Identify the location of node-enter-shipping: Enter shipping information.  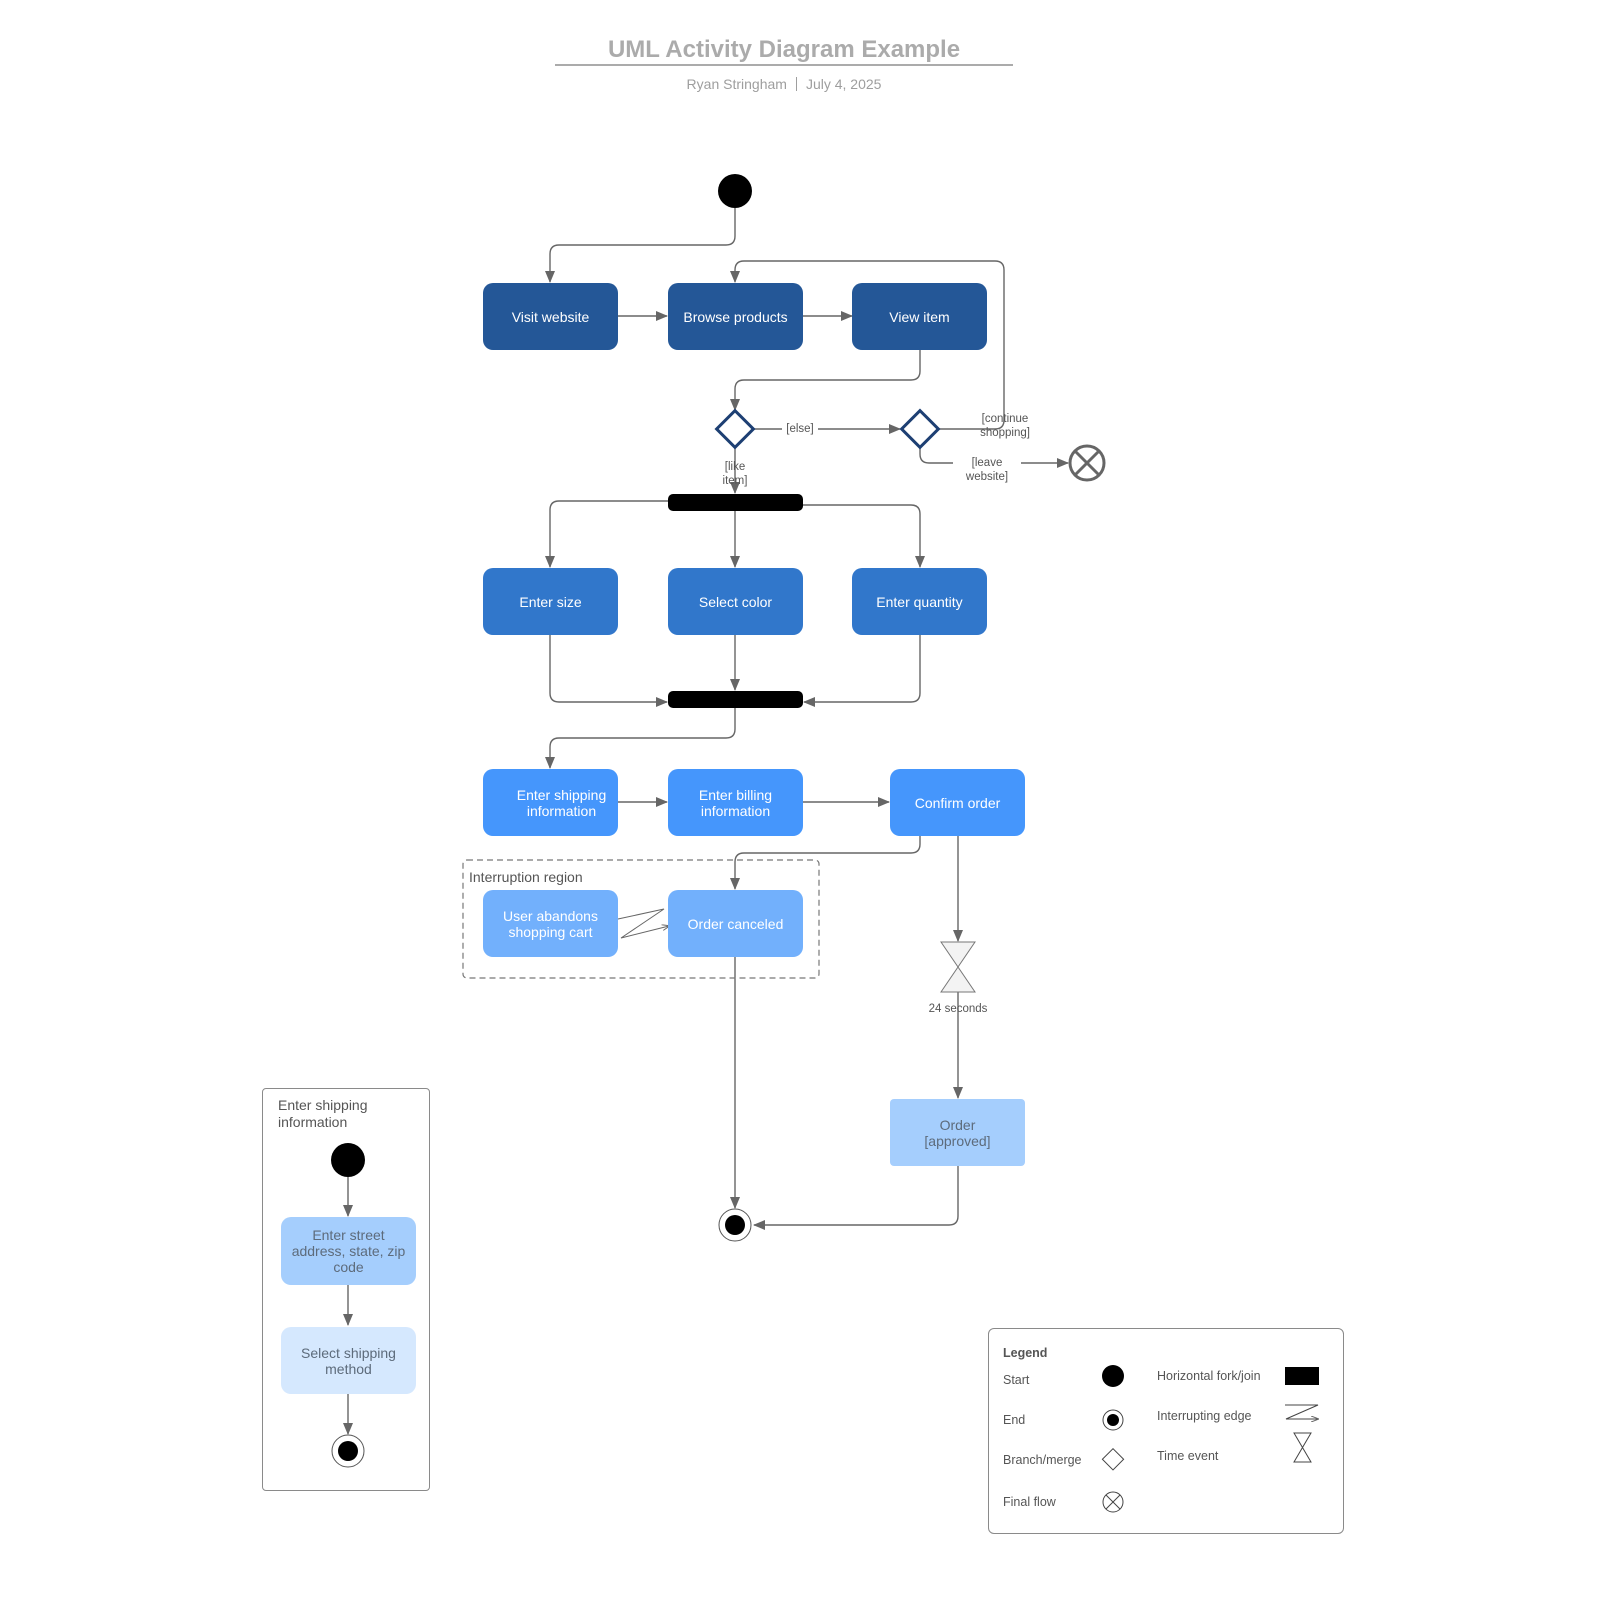
(550, 802).